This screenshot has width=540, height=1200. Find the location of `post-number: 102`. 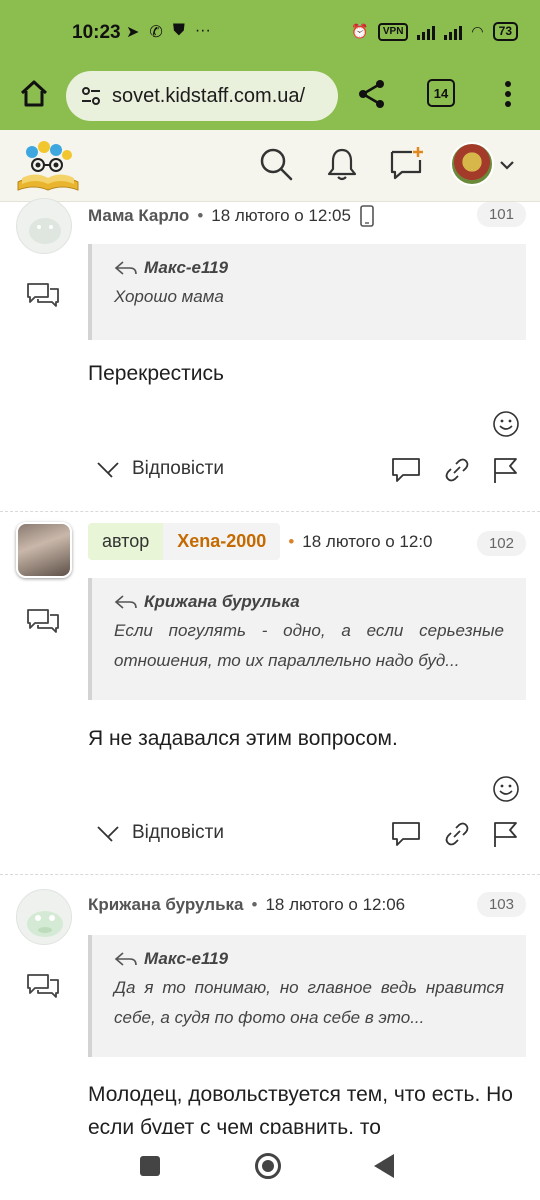

post-number: 102 is located at coordinates (501, 543).